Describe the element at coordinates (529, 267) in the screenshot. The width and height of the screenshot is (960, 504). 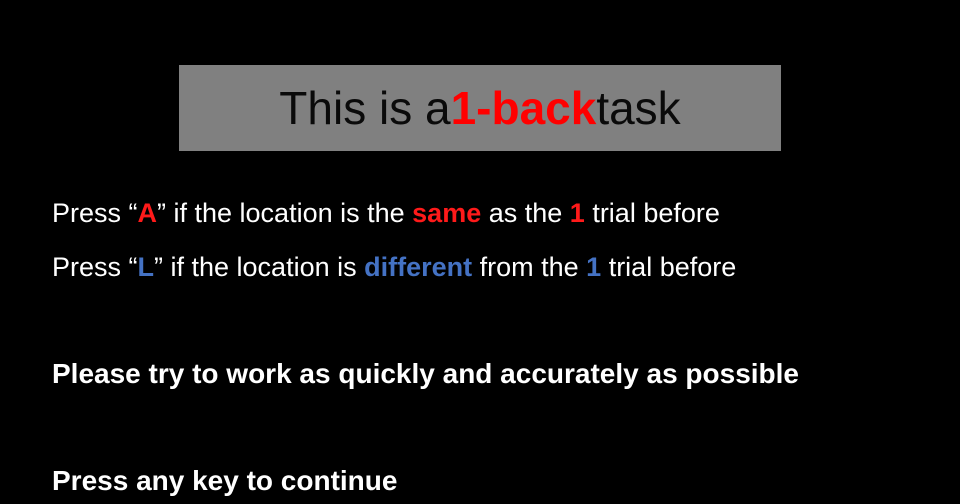
I see `instruction-different-text-3: from the` at that location.